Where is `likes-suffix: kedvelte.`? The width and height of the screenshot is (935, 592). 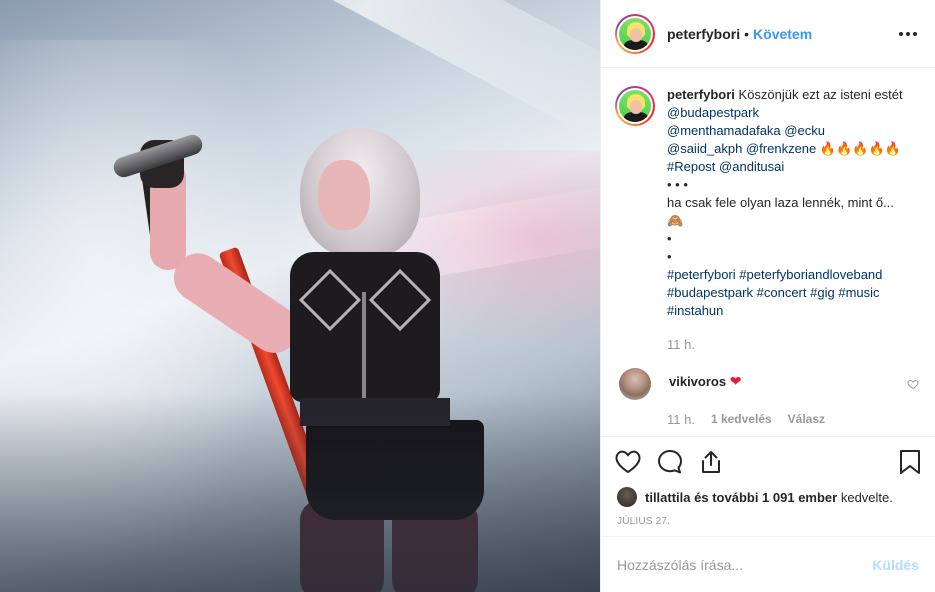
likes-suffix: kedvelte. is located at coordinates (866, 497).